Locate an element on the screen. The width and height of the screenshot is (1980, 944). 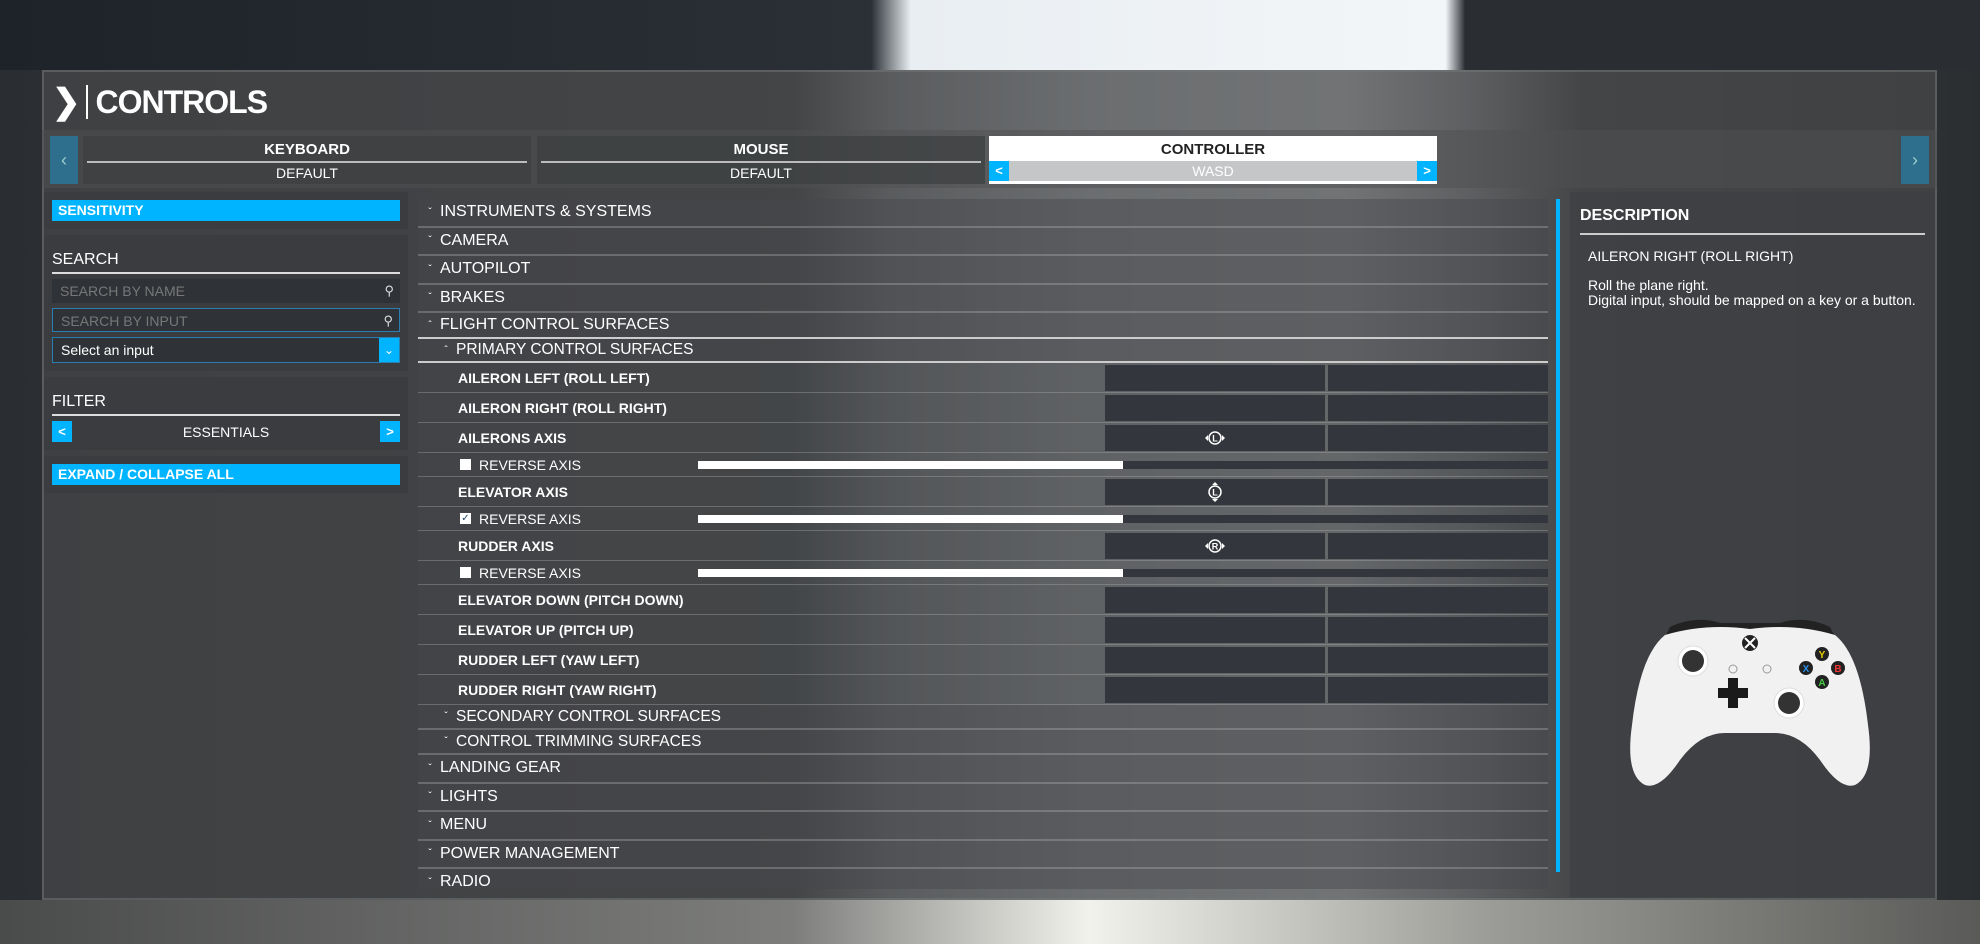
svg-text: R is located at coordinates (1215, 547).